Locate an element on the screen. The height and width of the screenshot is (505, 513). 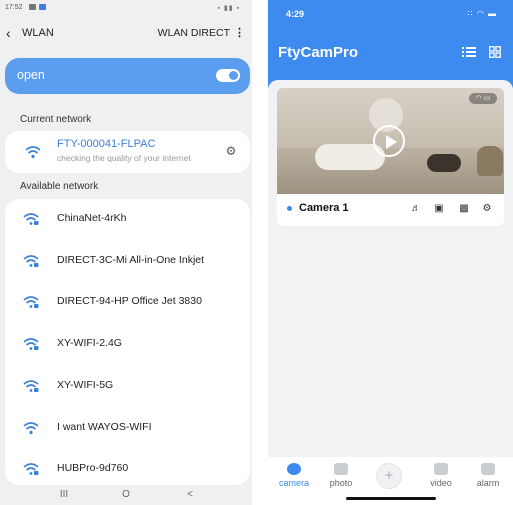
tab-video: video is located at coordinates (441, 479).